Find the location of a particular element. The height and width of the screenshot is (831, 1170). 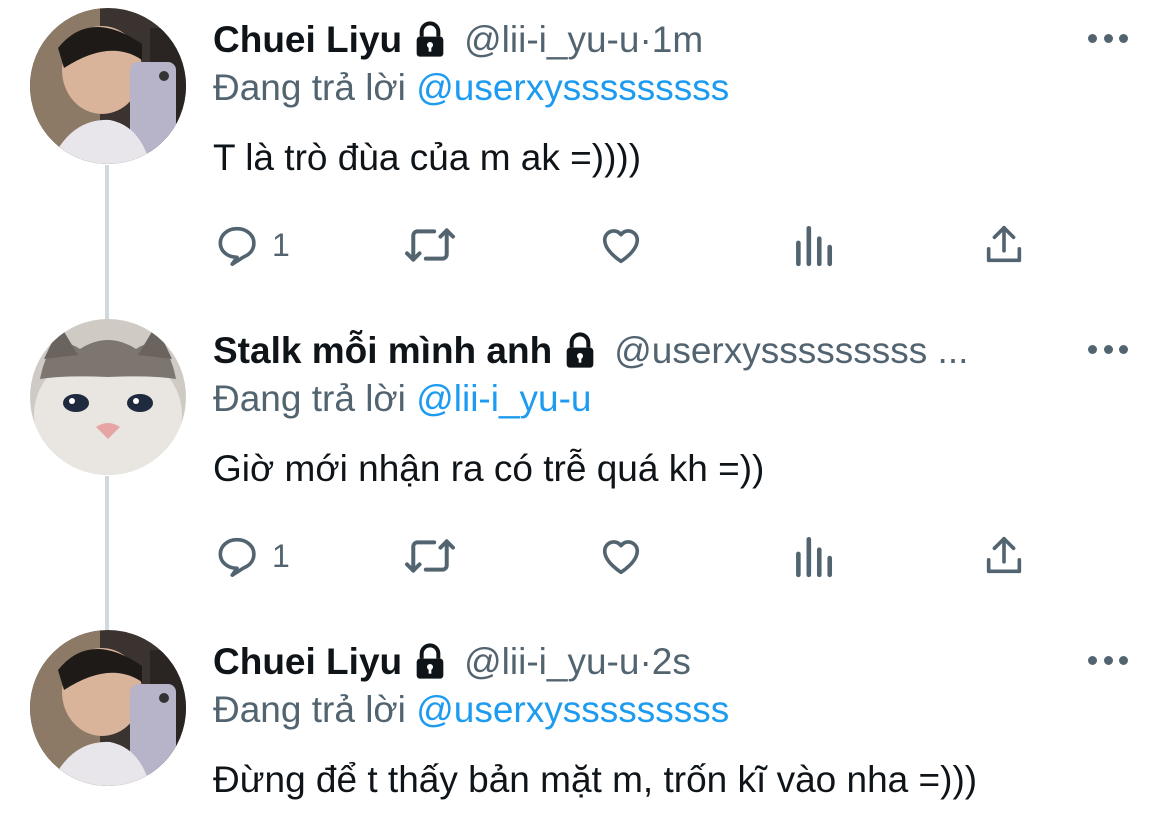

replying-to: Đang trả lời @lii-i_yu-u is located at coordinates (402, 399).